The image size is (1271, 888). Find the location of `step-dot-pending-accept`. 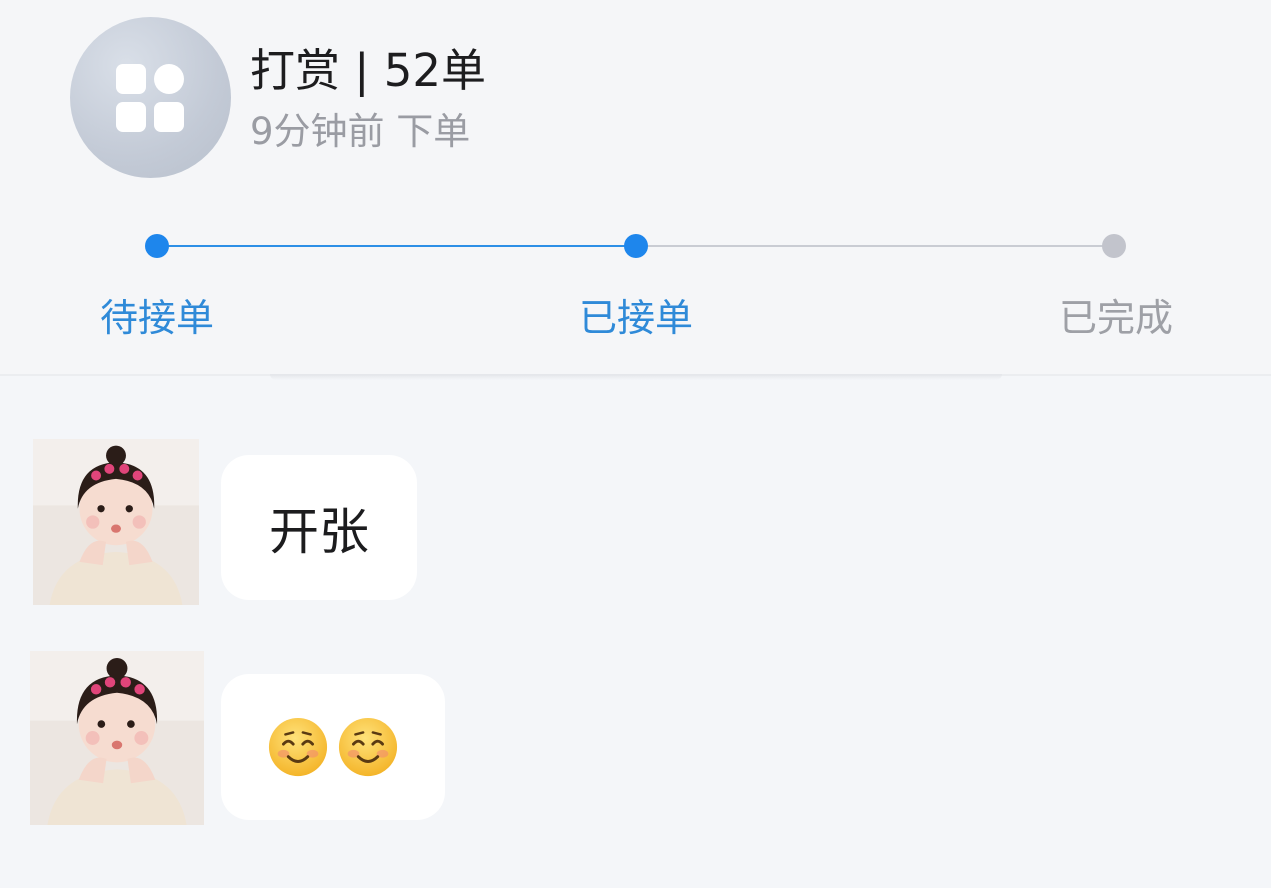

step-dot-pending-accept is located at coordinates (157, 246).